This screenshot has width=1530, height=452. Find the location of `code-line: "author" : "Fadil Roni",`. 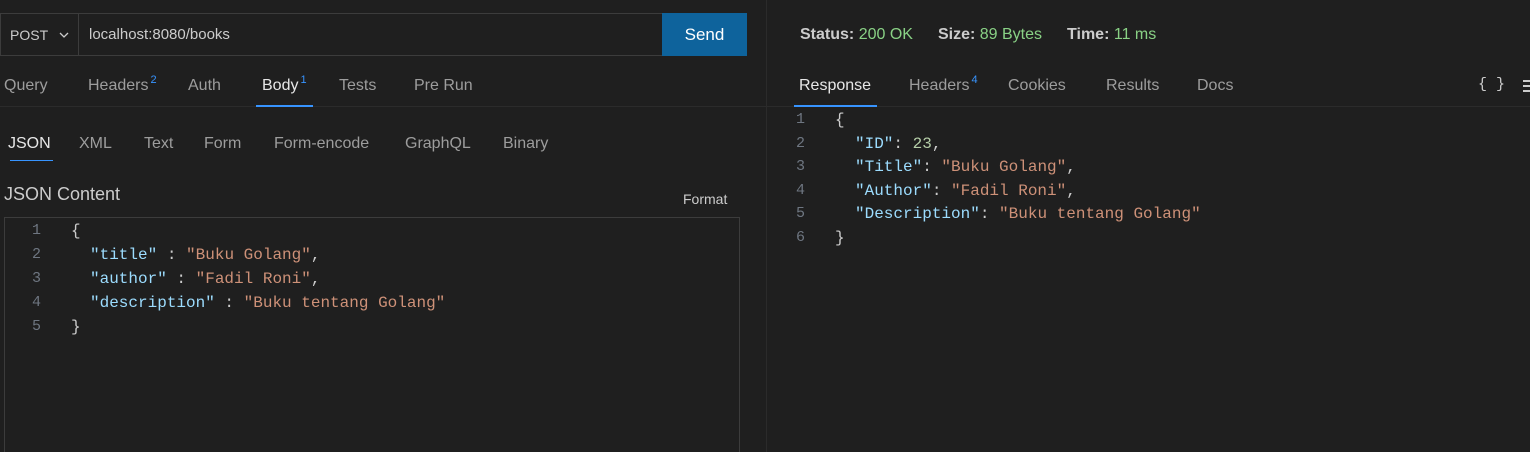

code-line: "author" : "Fadil Roni", is located at coordinates (205, 279).